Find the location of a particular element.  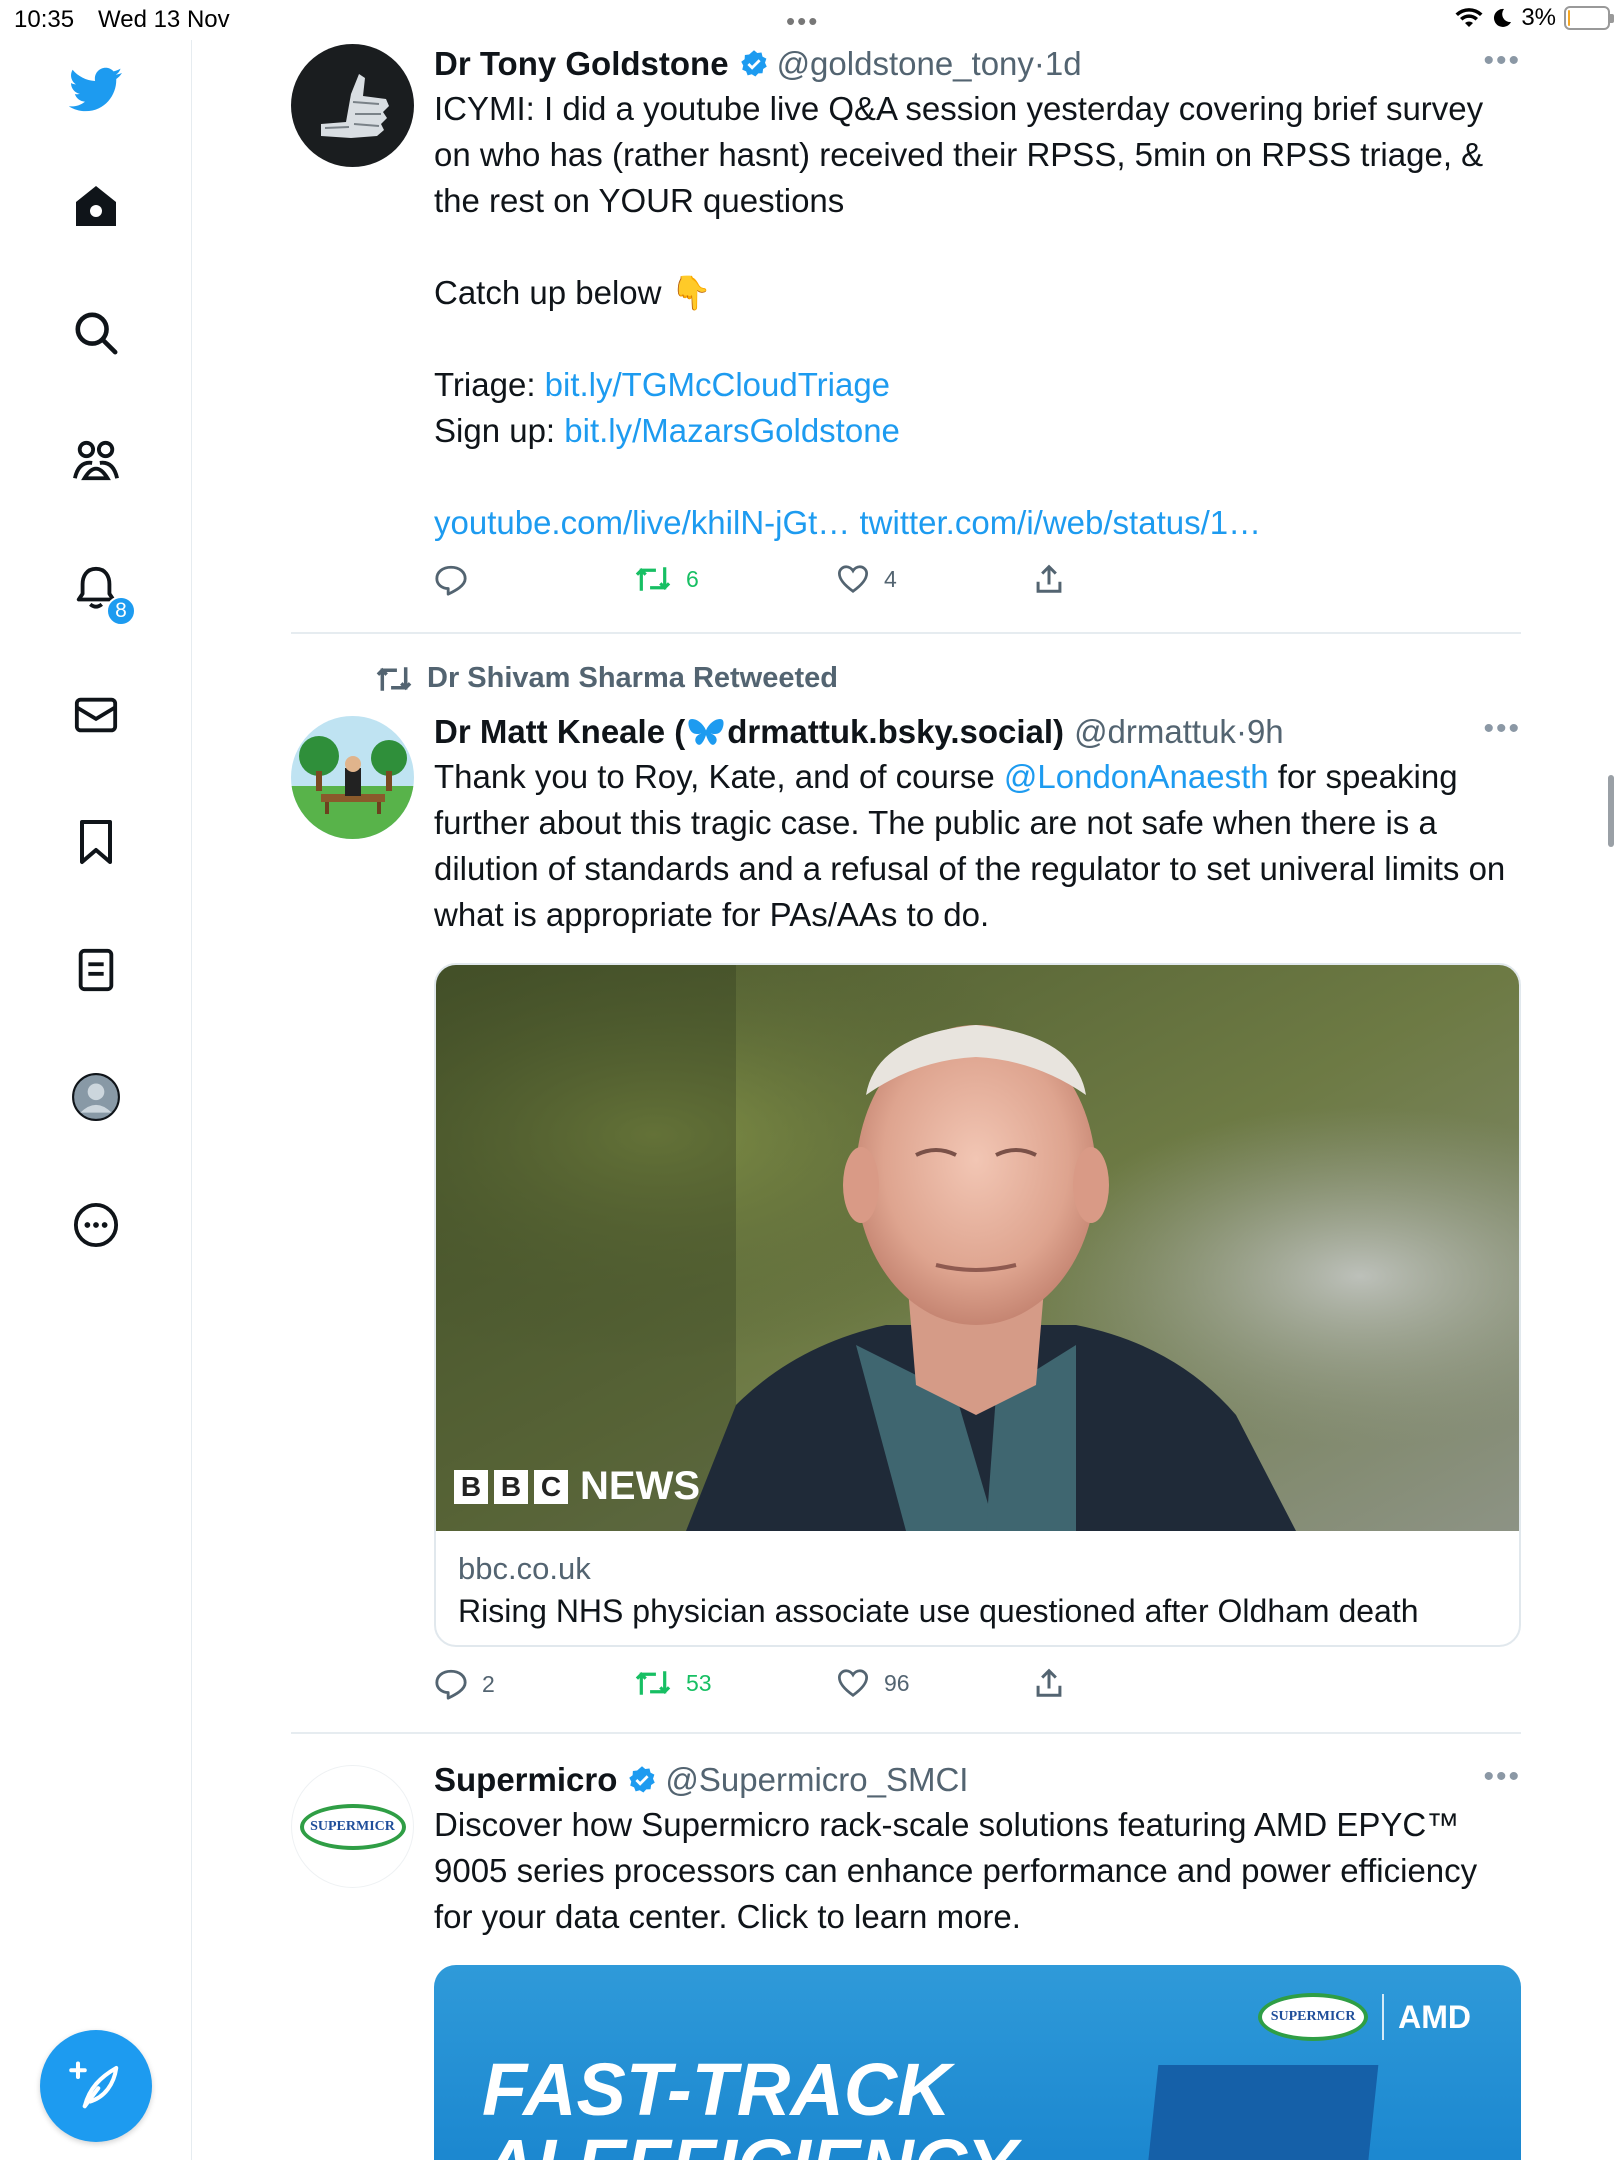

tweet-time: 1d is located at coordinates (1063, 64).